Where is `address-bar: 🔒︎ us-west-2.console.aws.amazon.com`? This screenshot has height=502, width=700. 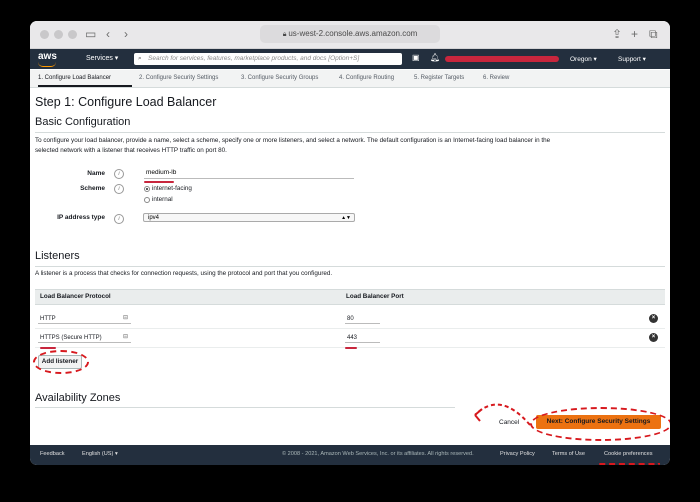 address-bar: 🔒︎ us-west-2.console.aws.amazon.com is located at coordinates (350, 34).